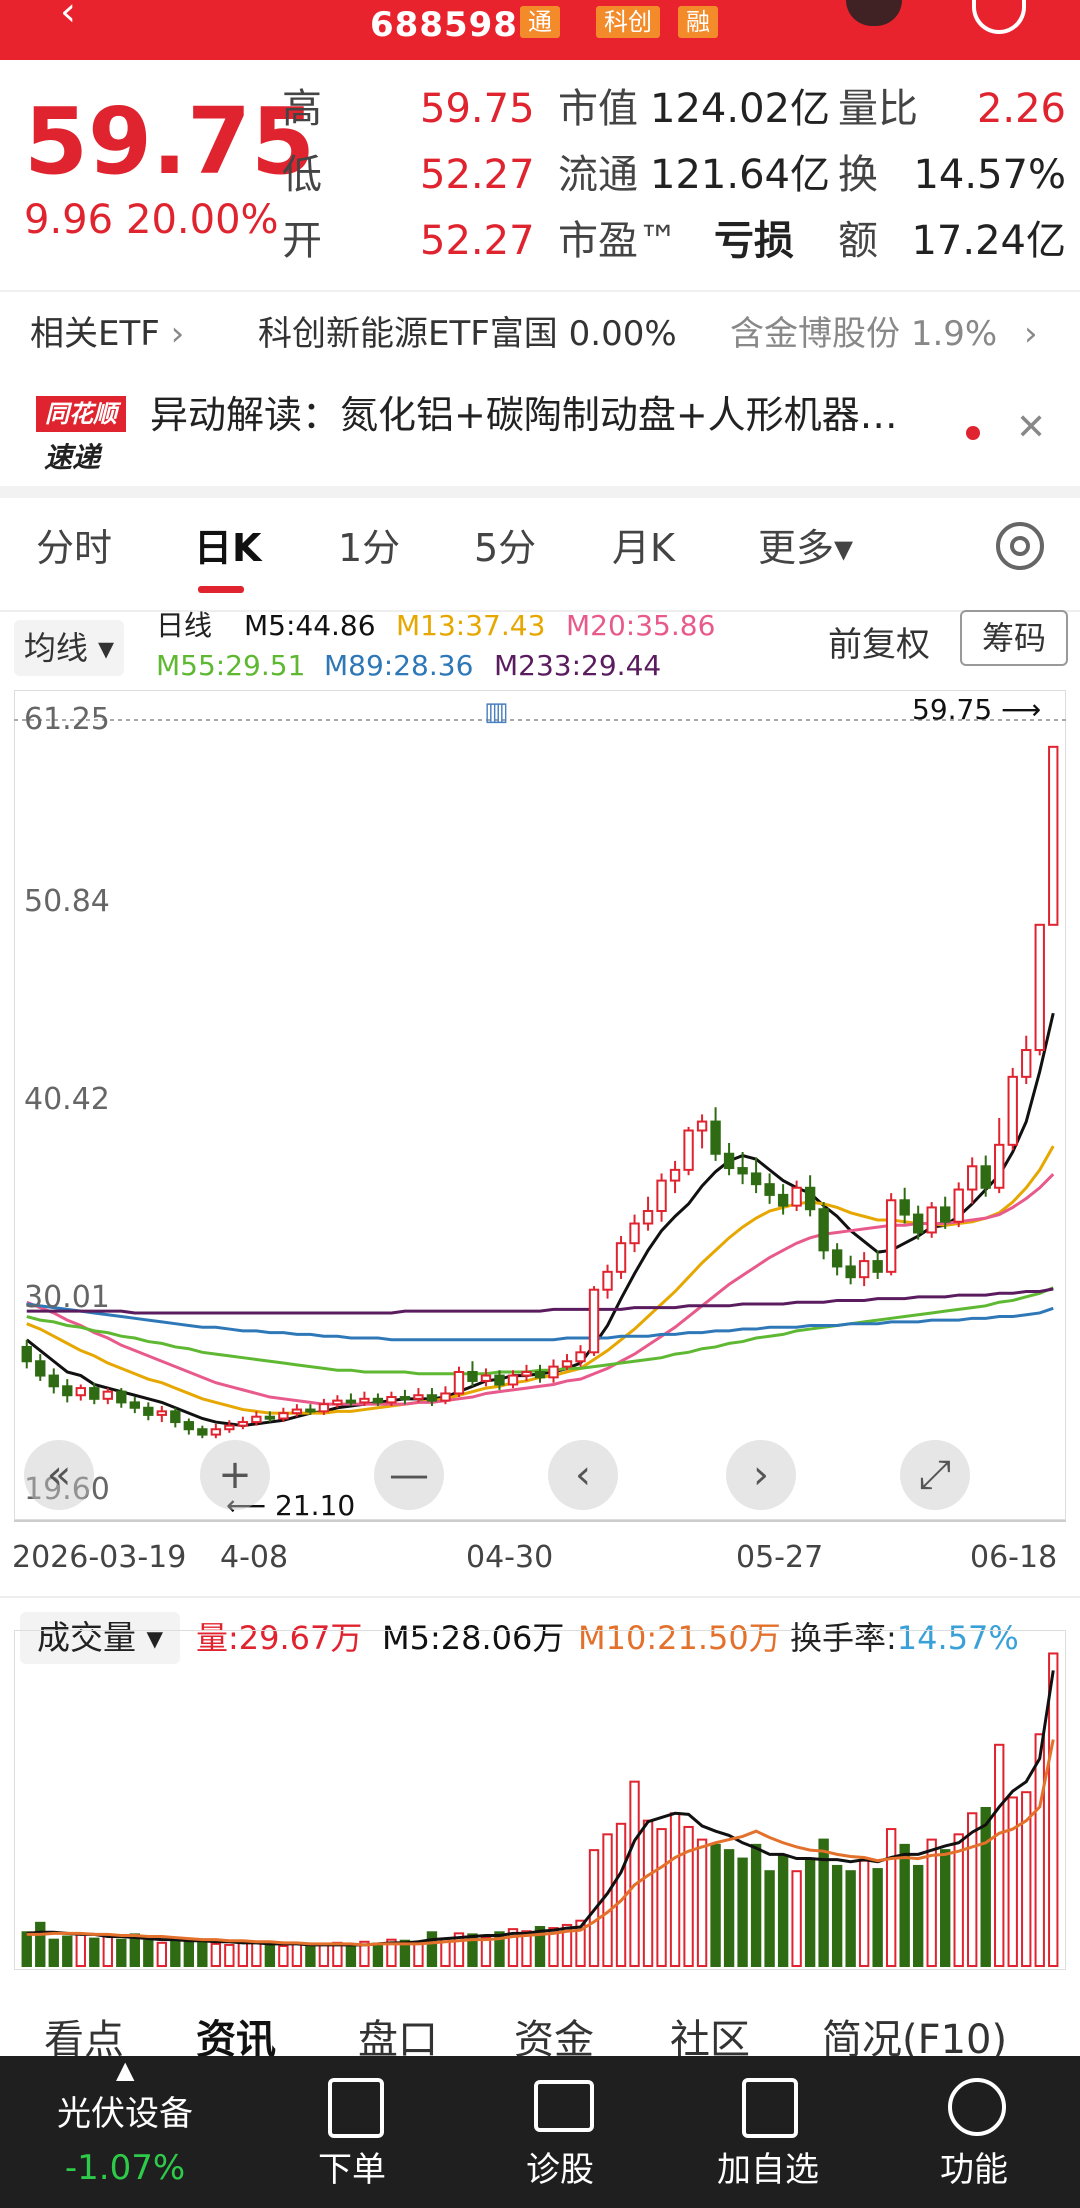 The width and height of the screenshot is (1080, 2208). What do you see at coordinates (496, 712) in the screenshot?
I see `event-marker-icon: ▥` at bounding box center [496, 712].